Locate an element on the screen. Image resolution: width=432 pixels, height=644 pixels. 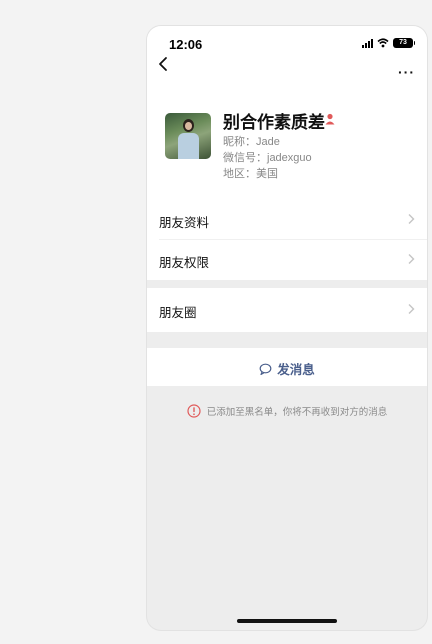
blacklist-notice: 已添加至黑名单，你将不再收到对方的消息 is located at coordinates (287, 411).